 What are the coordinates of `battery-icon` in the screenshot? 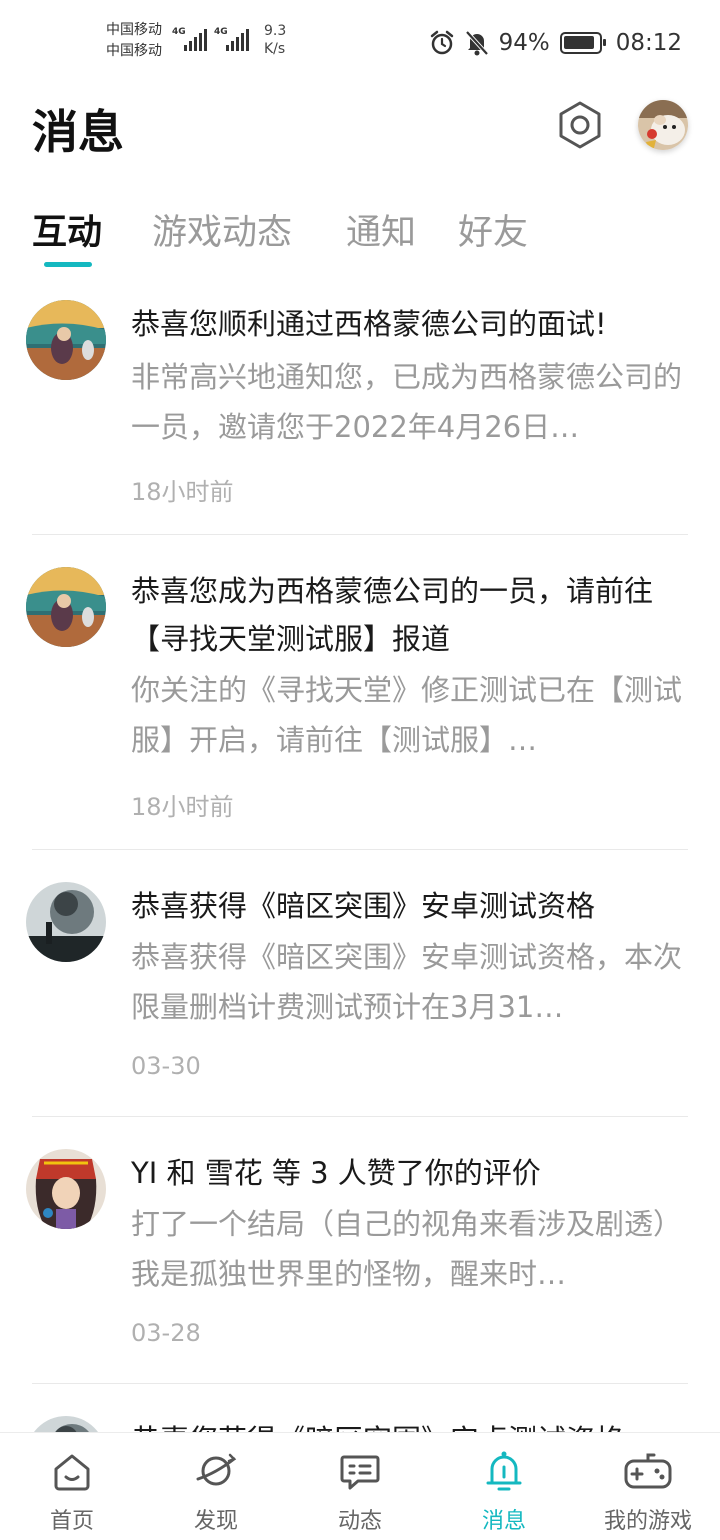 It's located at (582, 43).